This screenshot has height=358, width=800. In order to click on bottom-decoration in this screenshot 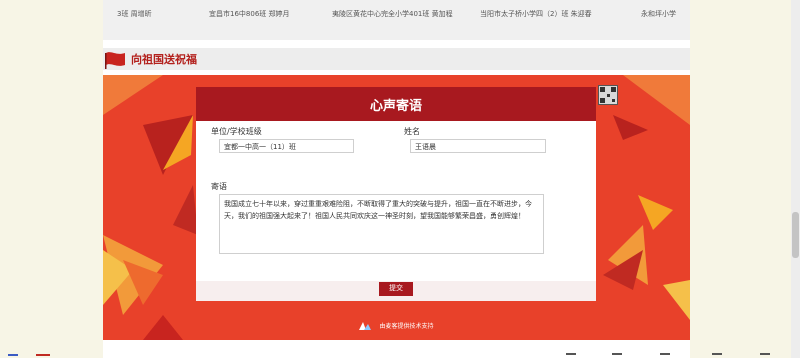, I will do `click(389, 354)`.